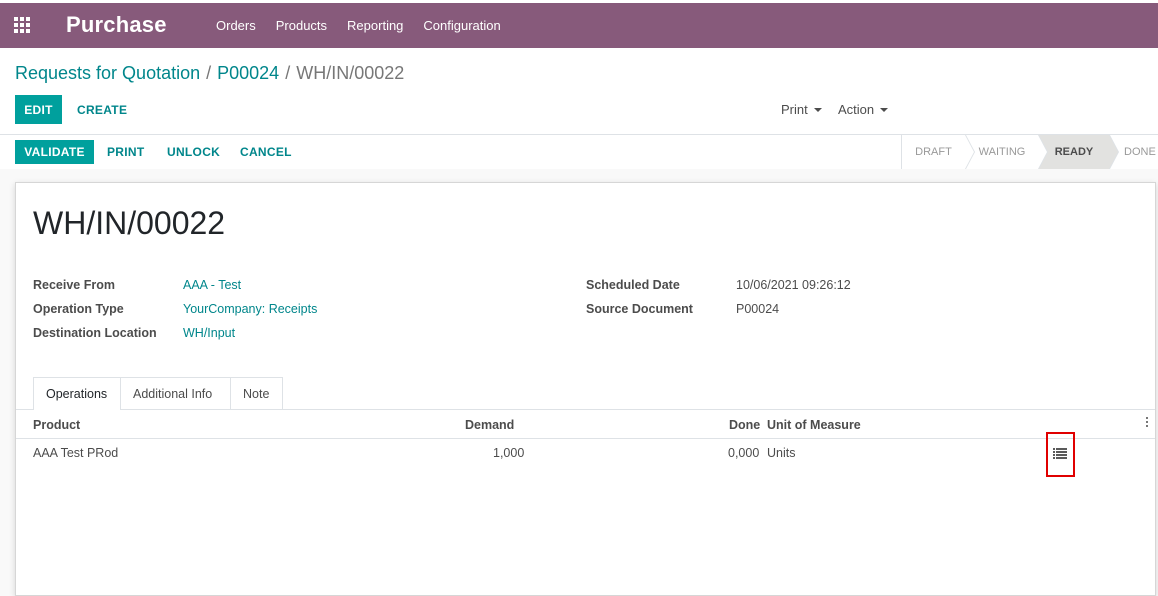  What do you see at coordinates (793, 285) in the screenshot?
I see `scheduled-date-value: 10/06/2021 09:26:12` at bounding box center [793, 285].